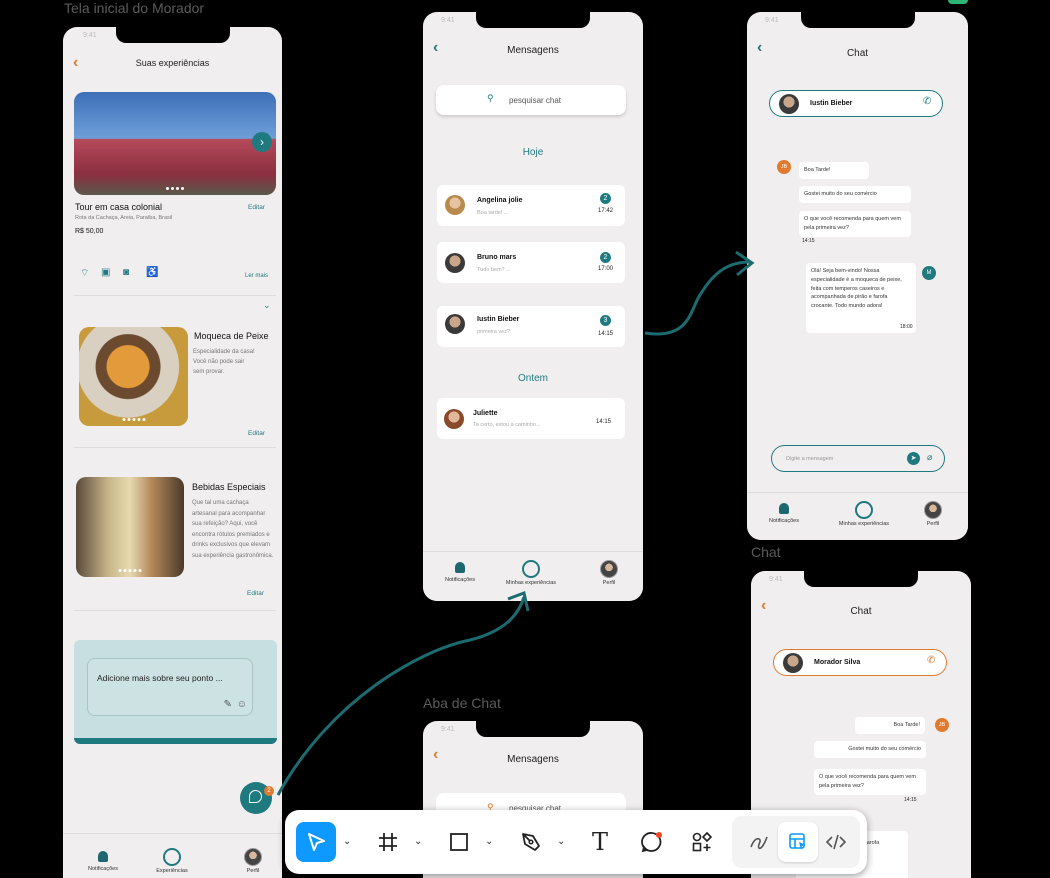 The height and width of the screenshot is (878, 1050). I want to click on draw-icon, so click(759, 843).